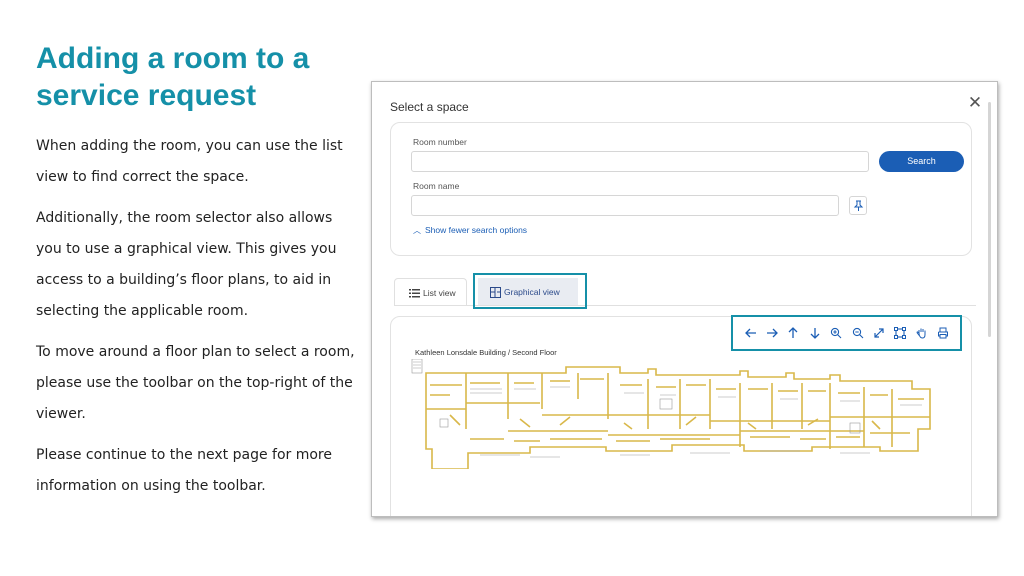 The width and height of the screenshot is (1024, 576). I want to click on search-button: Search, so click(921, 161).